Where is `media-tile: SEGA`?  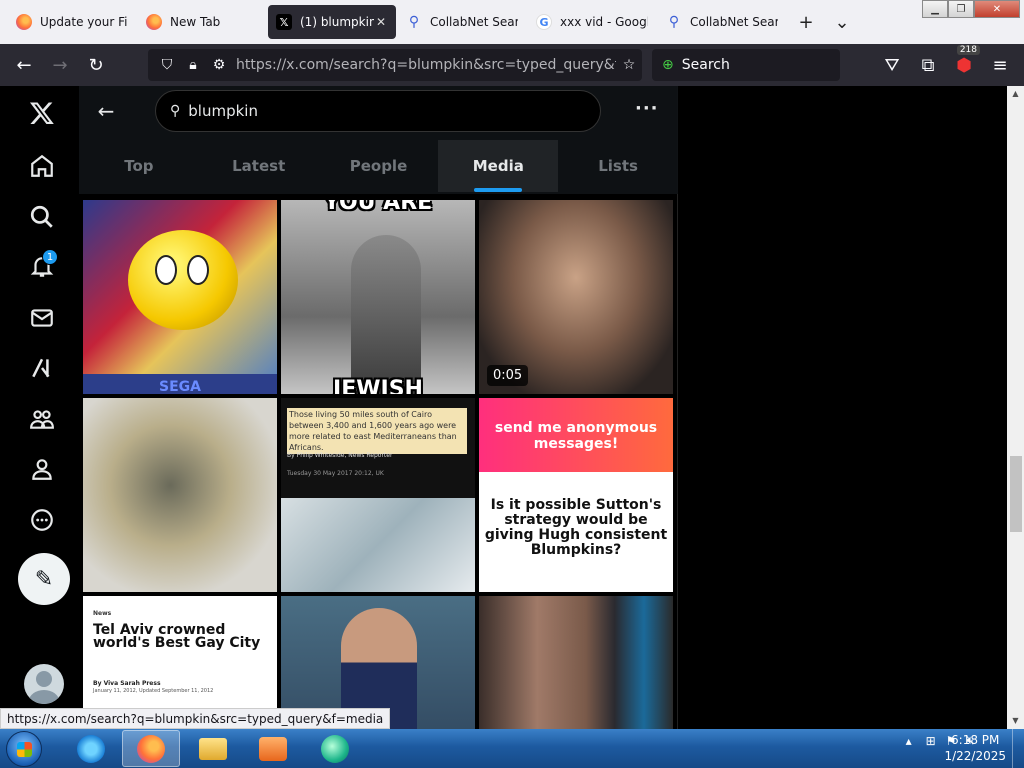
media-tile: SEGA is located at coordinates (180, 297).